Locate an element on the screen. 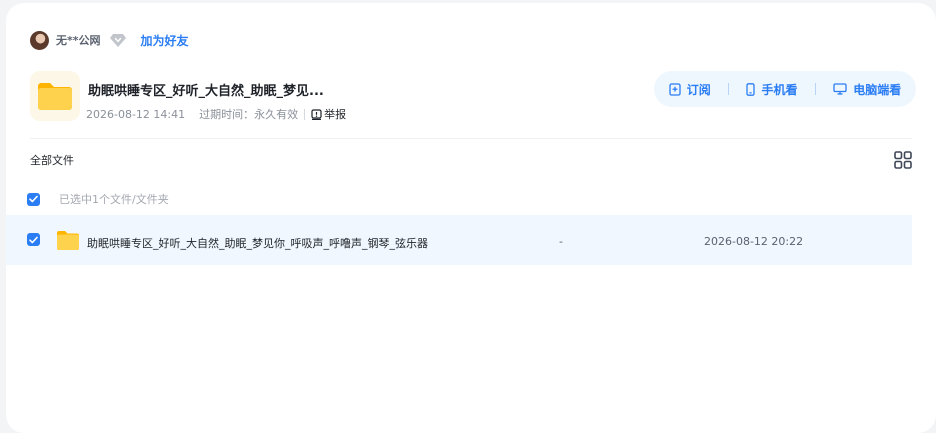 This screenshot has width=936, height=433. user-row: 无**公网 加为好友 is located at coordinates (109, 40).